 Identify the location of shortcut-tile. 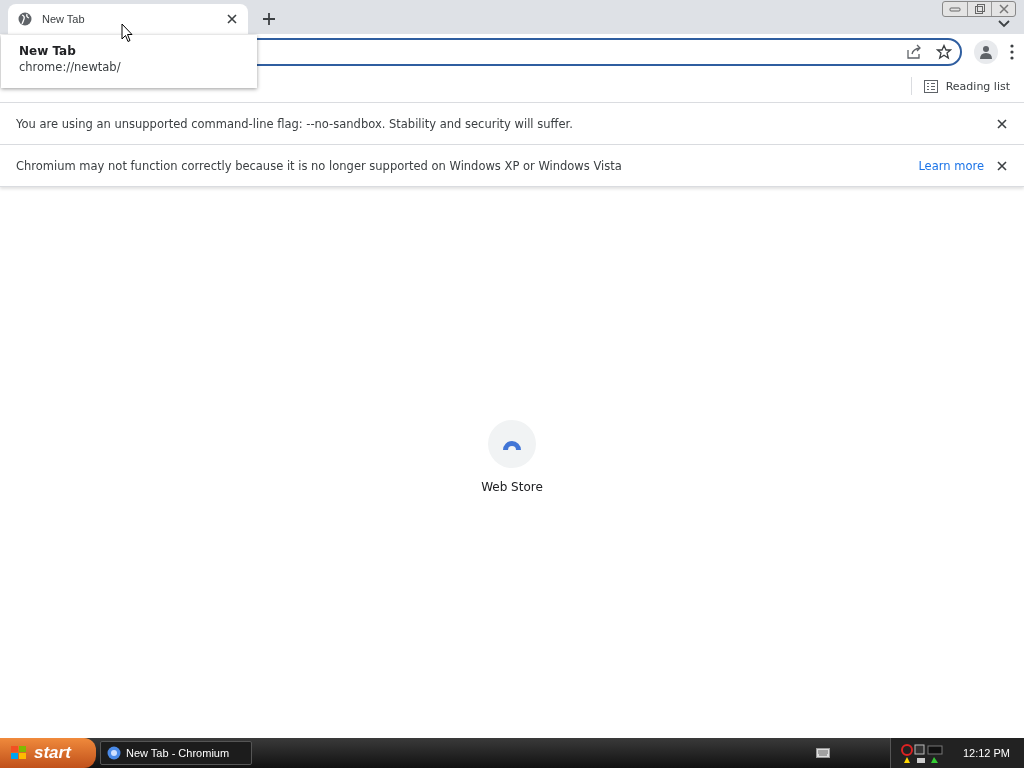
(512, 444).